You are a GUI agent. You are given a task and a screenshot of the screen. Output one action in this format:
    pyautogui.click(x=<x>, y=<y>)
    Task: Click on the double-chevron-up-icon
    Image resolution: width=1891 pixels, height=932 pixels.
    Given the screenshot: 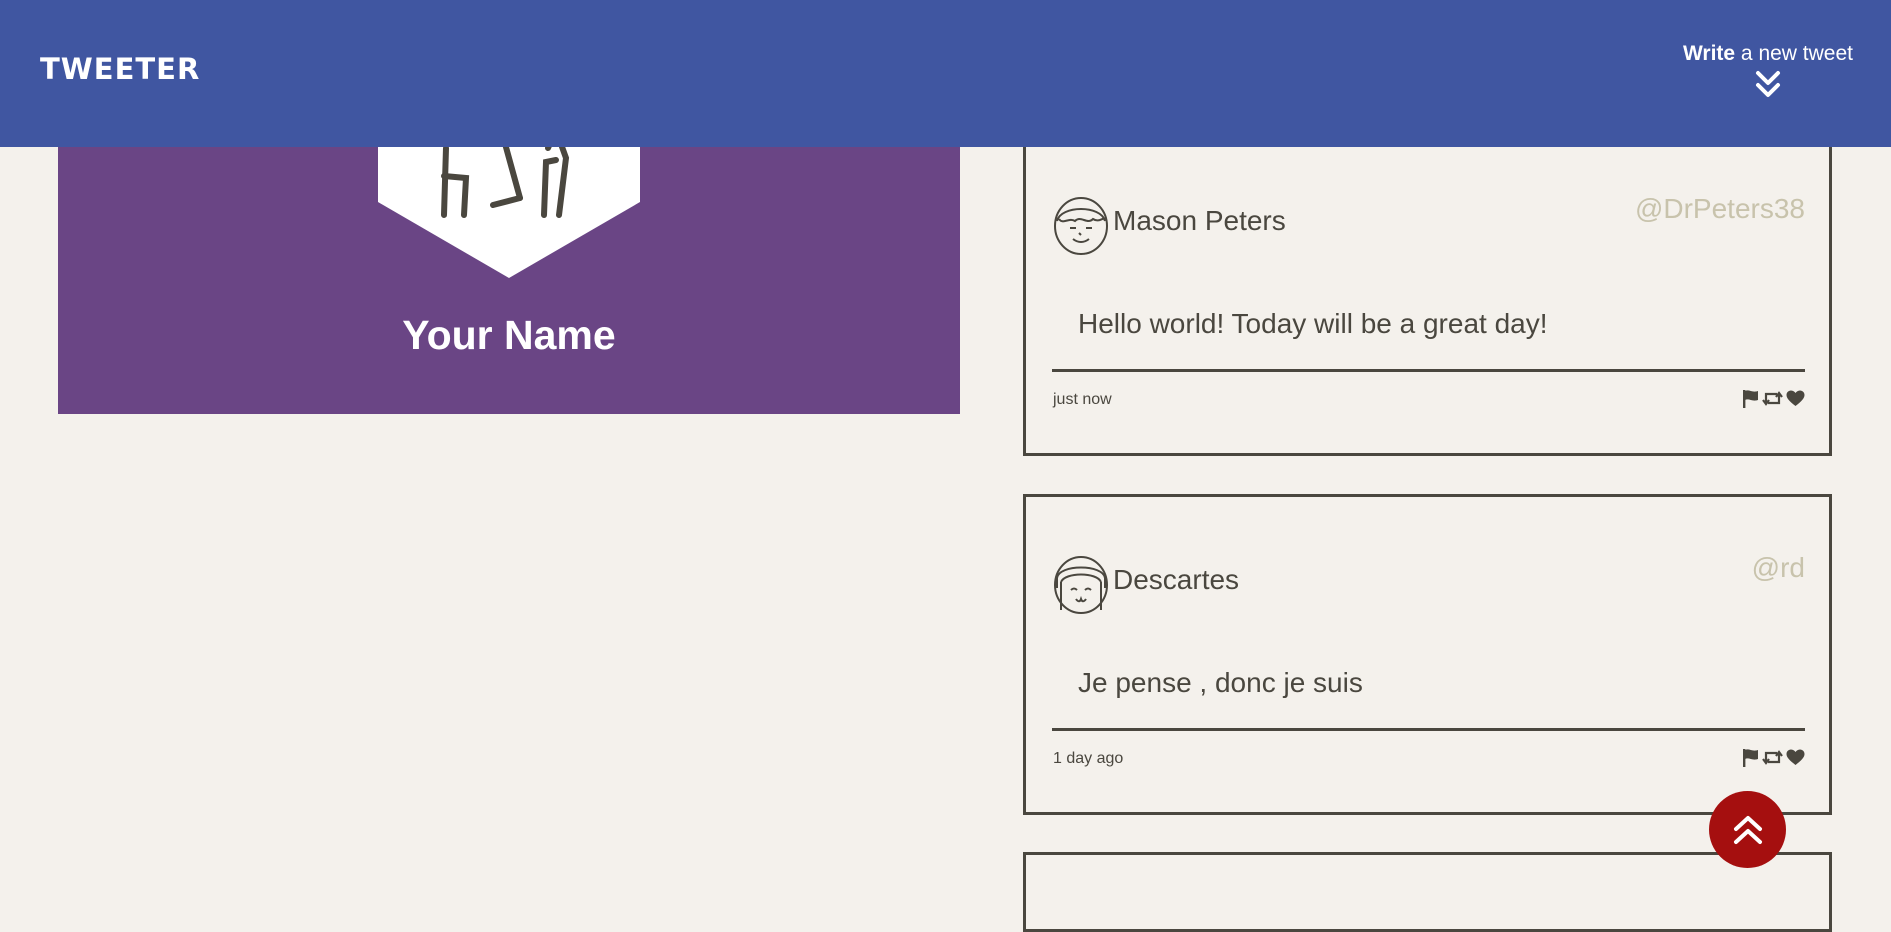 What is the action you would take?
    pyautogui.click(x=1747, y=829)
    